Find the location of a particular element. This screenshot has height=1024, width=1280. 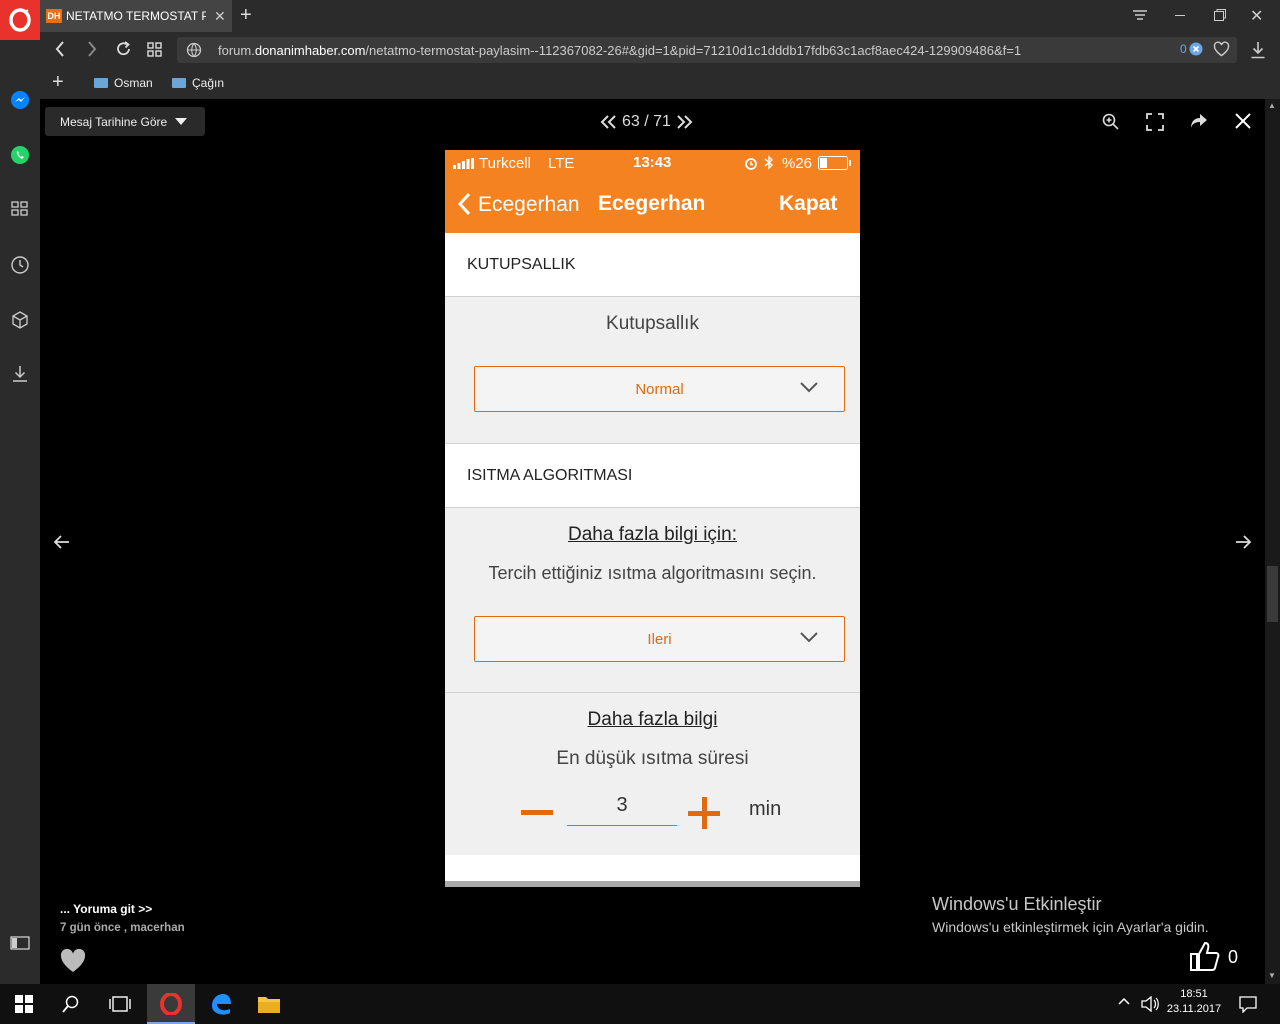

min-heat-unit: min is located at coordinates (765, 809).